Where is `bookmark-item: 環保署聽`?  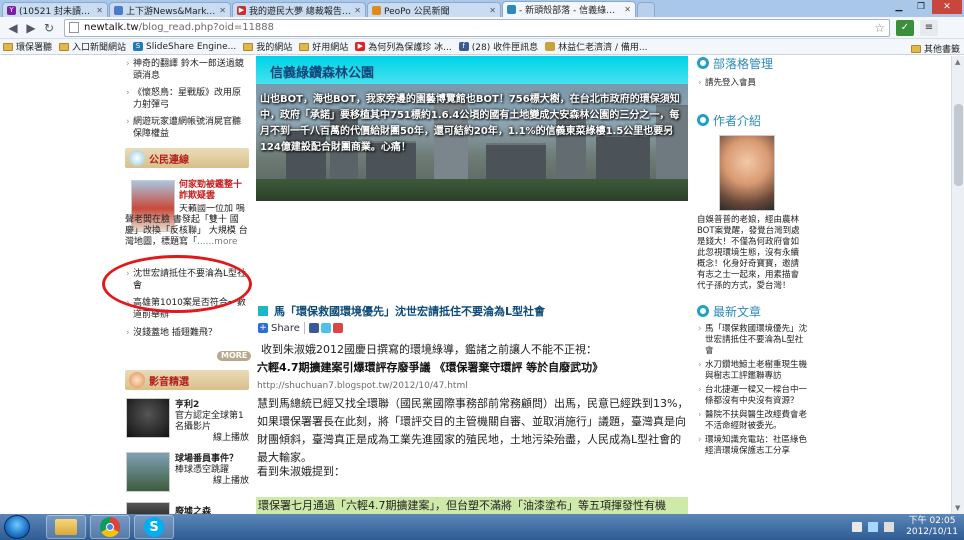 bookmark-item: 環保署聽 is located at coordinates (27, 46).